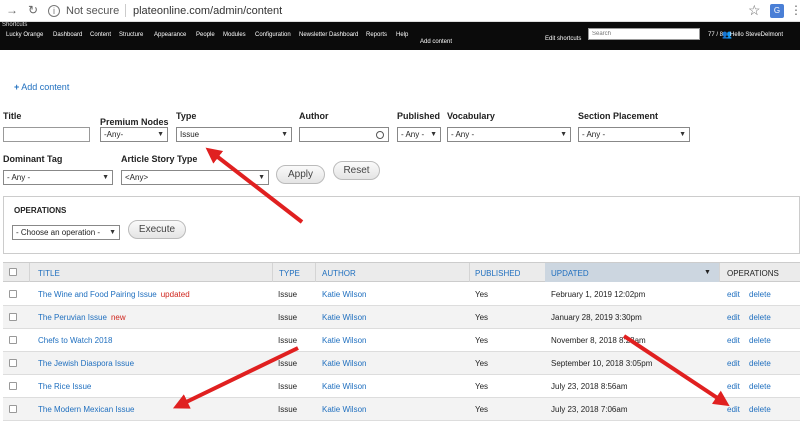  I want to click on address-separator, so click(125, 10).